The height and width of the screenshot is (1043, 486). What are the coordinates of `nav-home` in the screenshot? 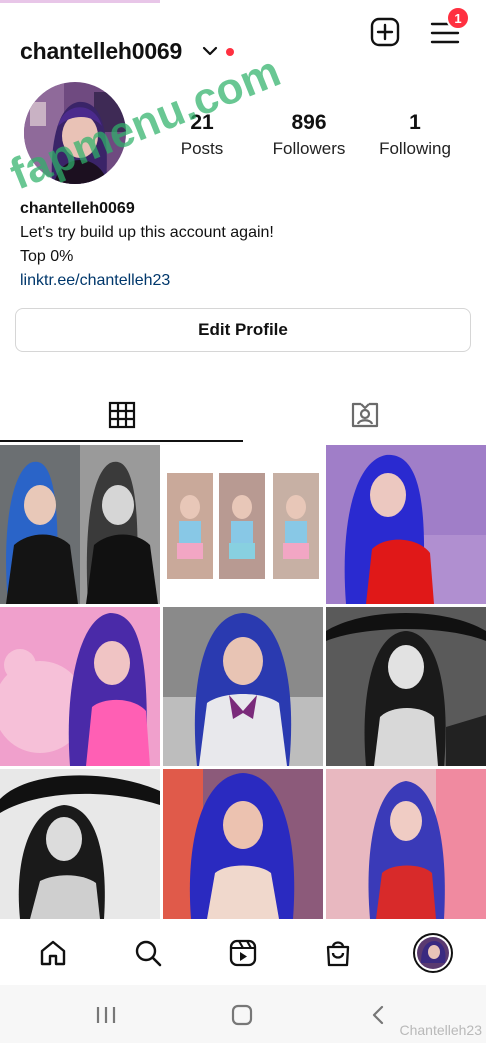 It's located at (53, 953).